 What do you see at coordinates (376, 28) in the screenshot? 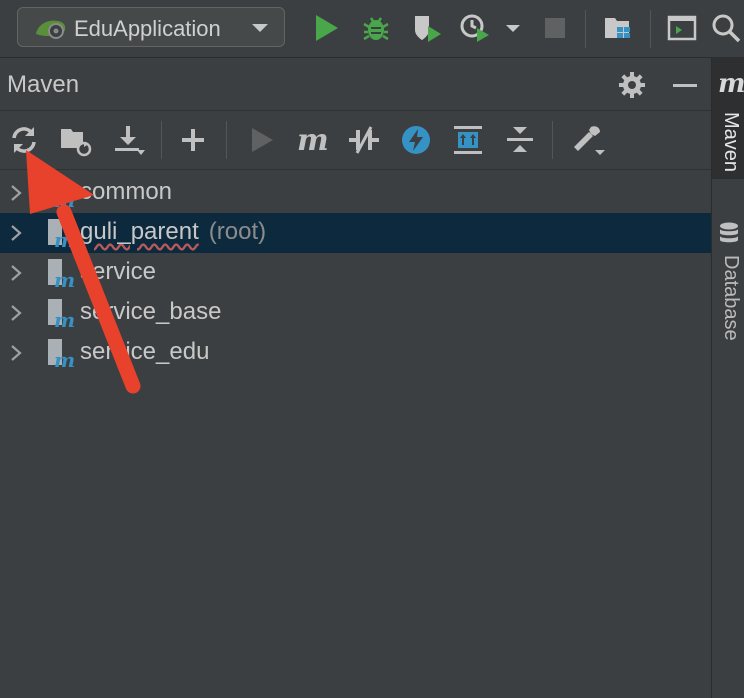
I see `debug-icon` at bounding box center [376, 28].